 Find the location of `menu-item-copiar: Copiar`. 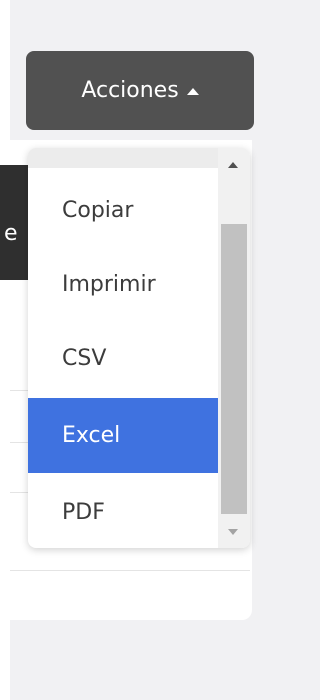

menu-item-copiar: Copiar is located at coordinates (123, 210).